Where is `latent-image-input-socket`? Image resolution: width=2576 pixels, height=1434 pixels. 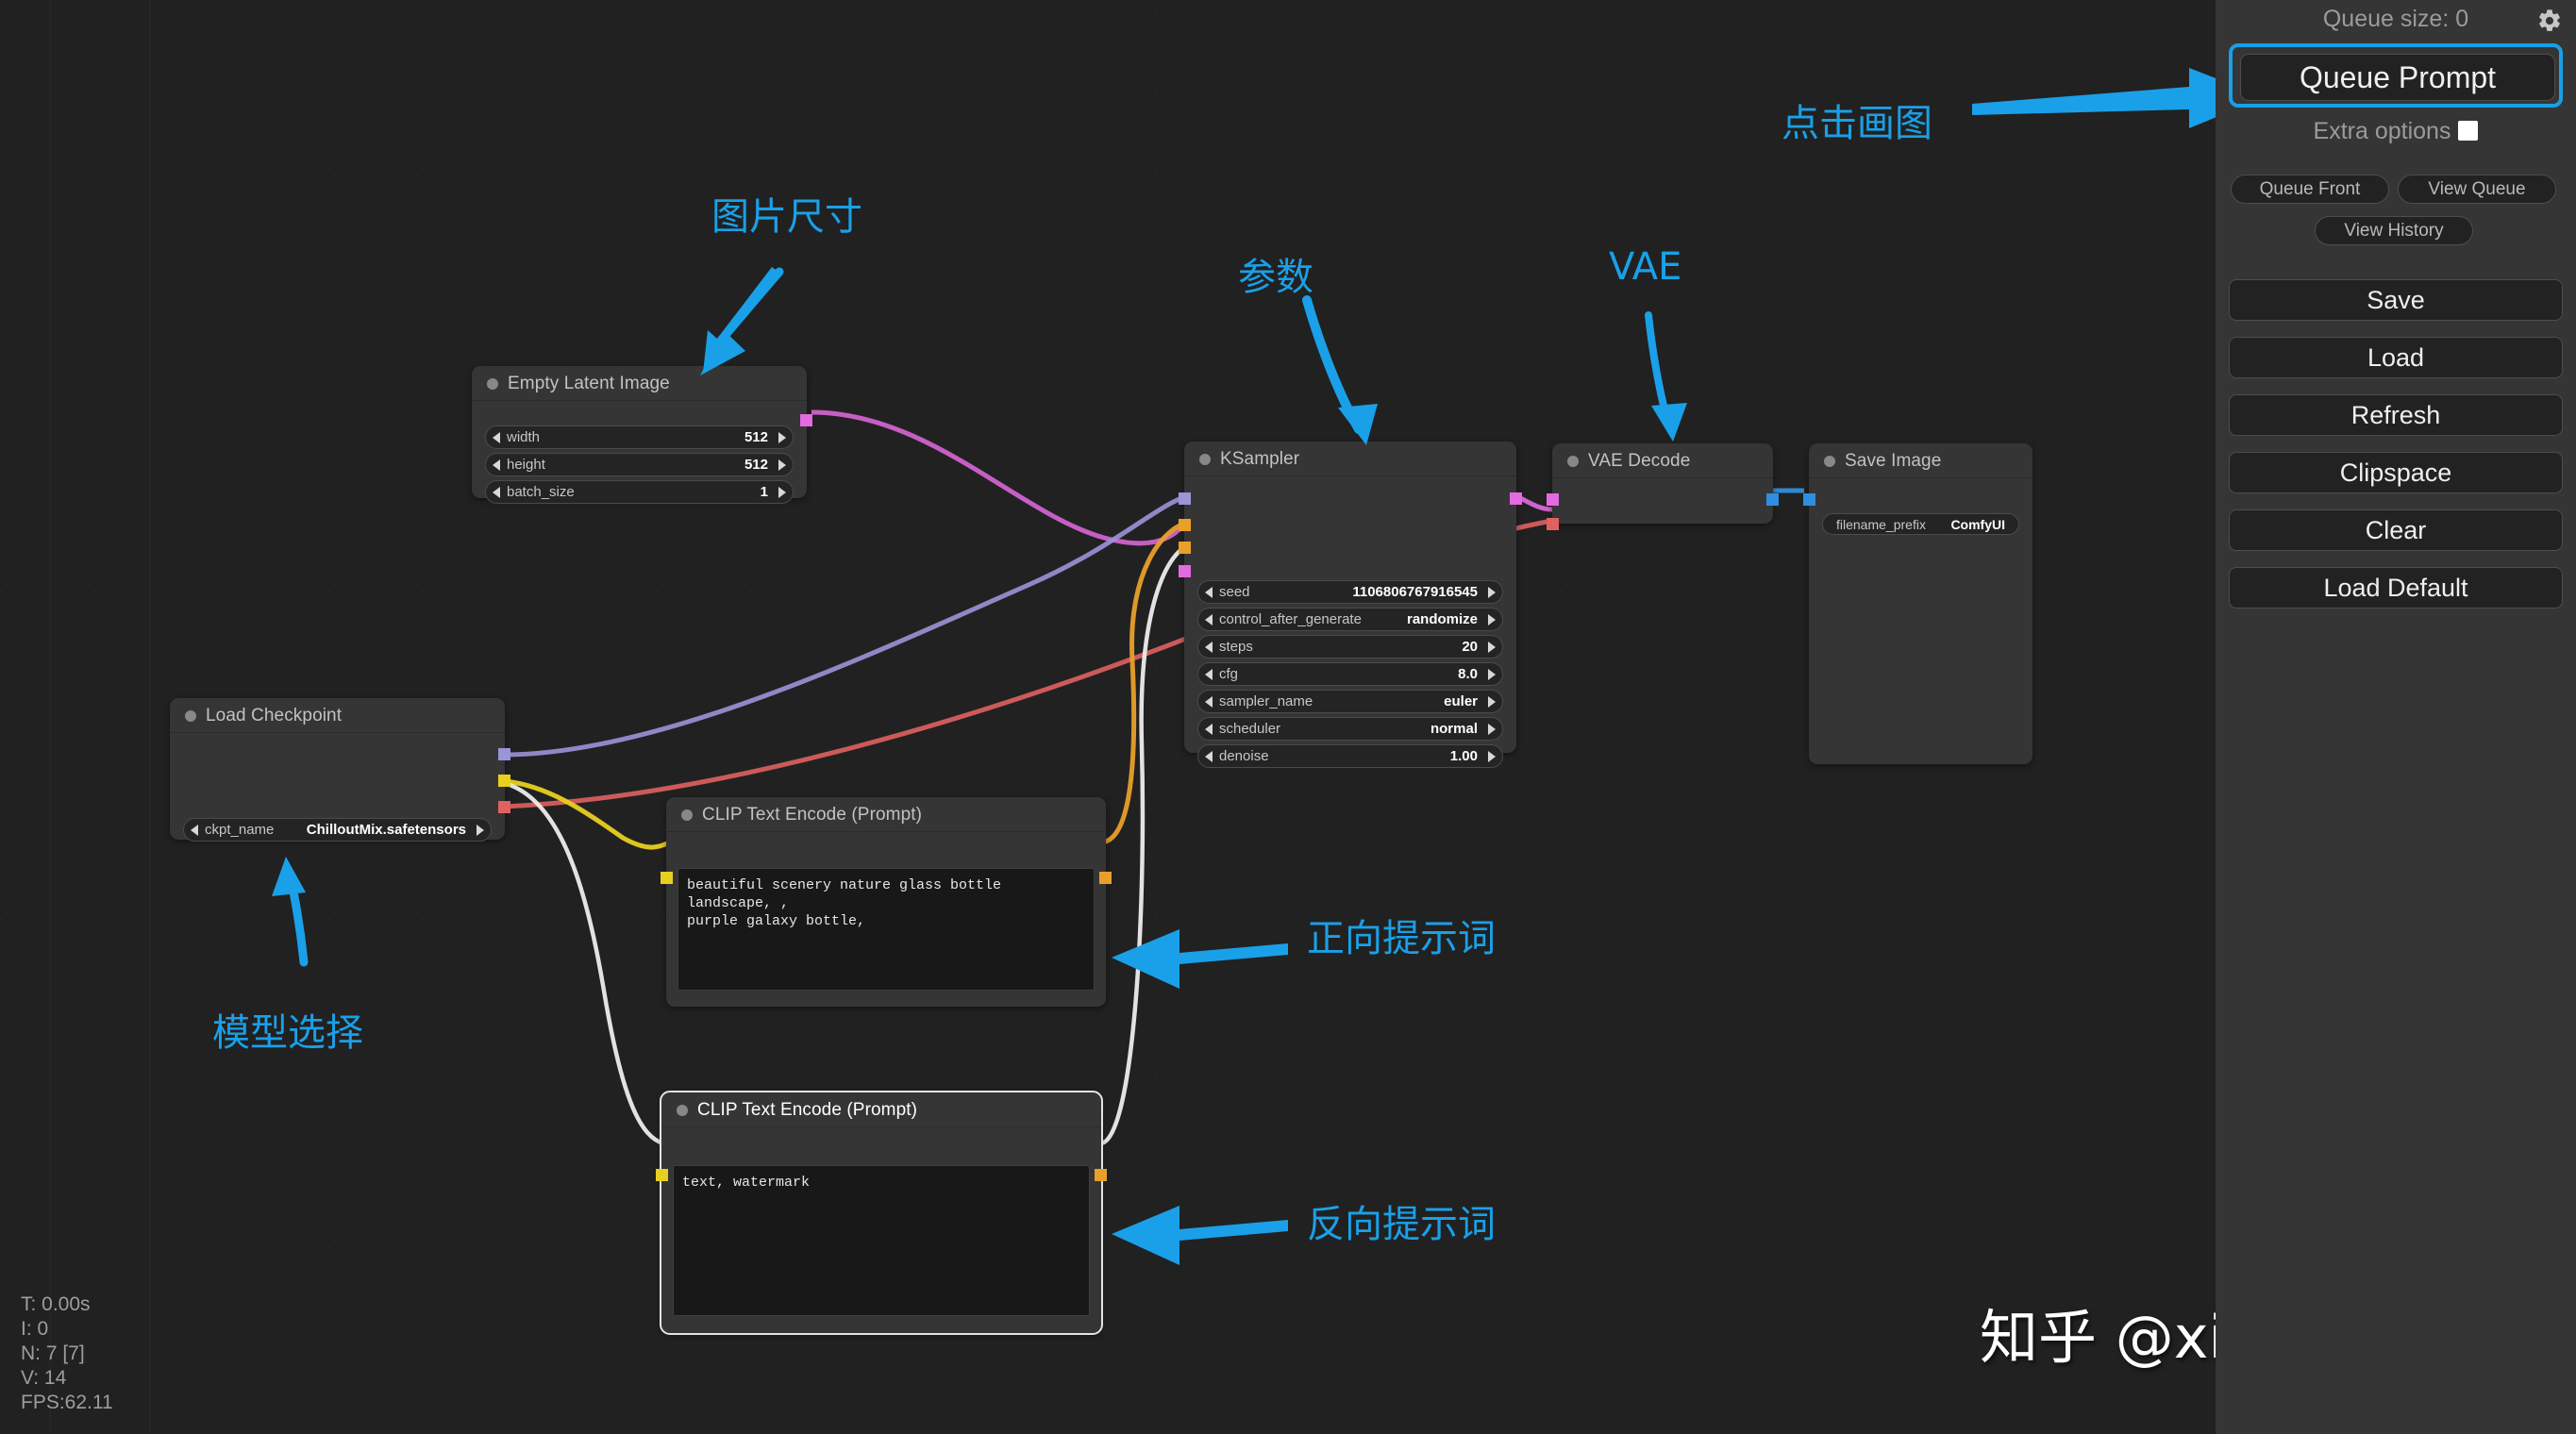
latent-image-input-socket is located at coordinates (1185, 571).